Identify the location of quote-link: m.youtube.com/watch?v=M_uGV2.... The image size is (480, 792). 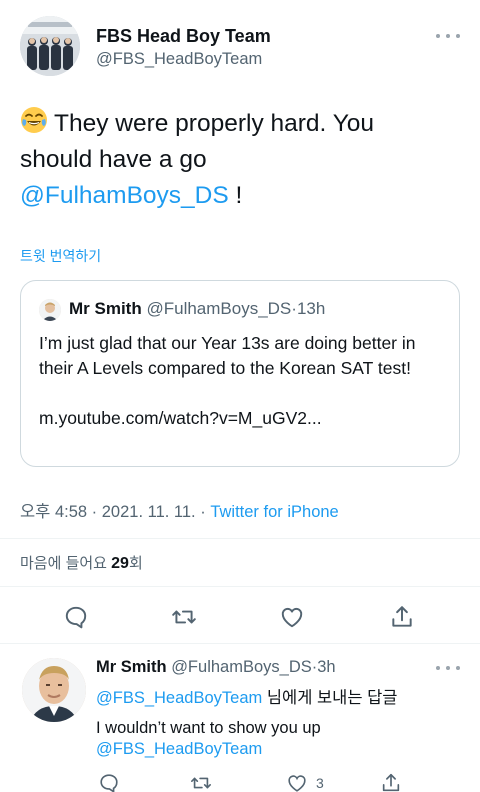
(244, 418).